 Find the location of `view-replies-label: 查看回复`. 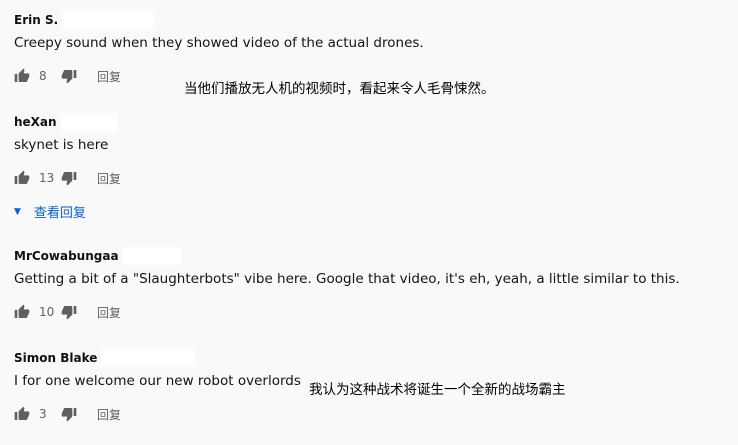

view-replies-label: 查看回复 is located at coordinates (59, 213).